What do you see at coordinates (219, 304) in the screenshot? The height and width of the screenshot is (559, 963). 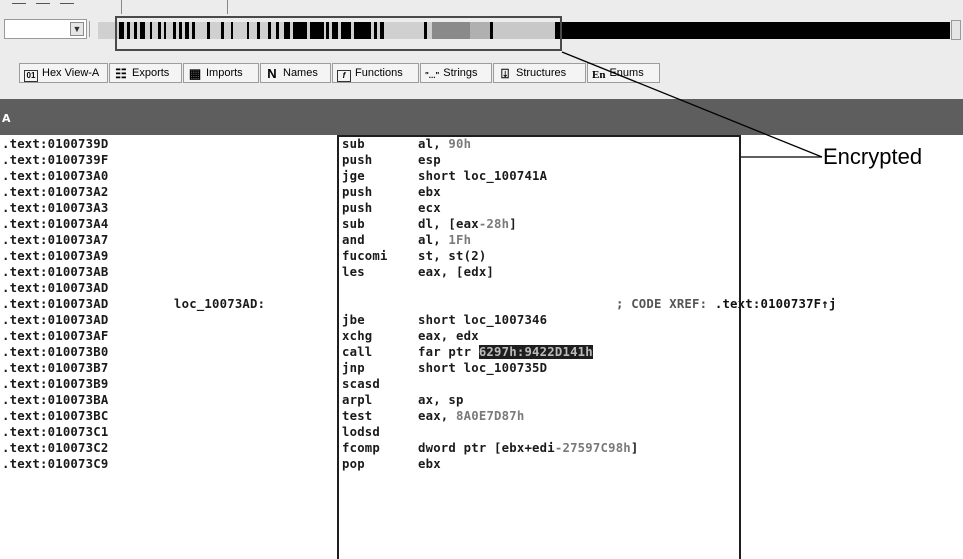 I see `code-label: loc_10073AD:` at bounding box center [219, 304].